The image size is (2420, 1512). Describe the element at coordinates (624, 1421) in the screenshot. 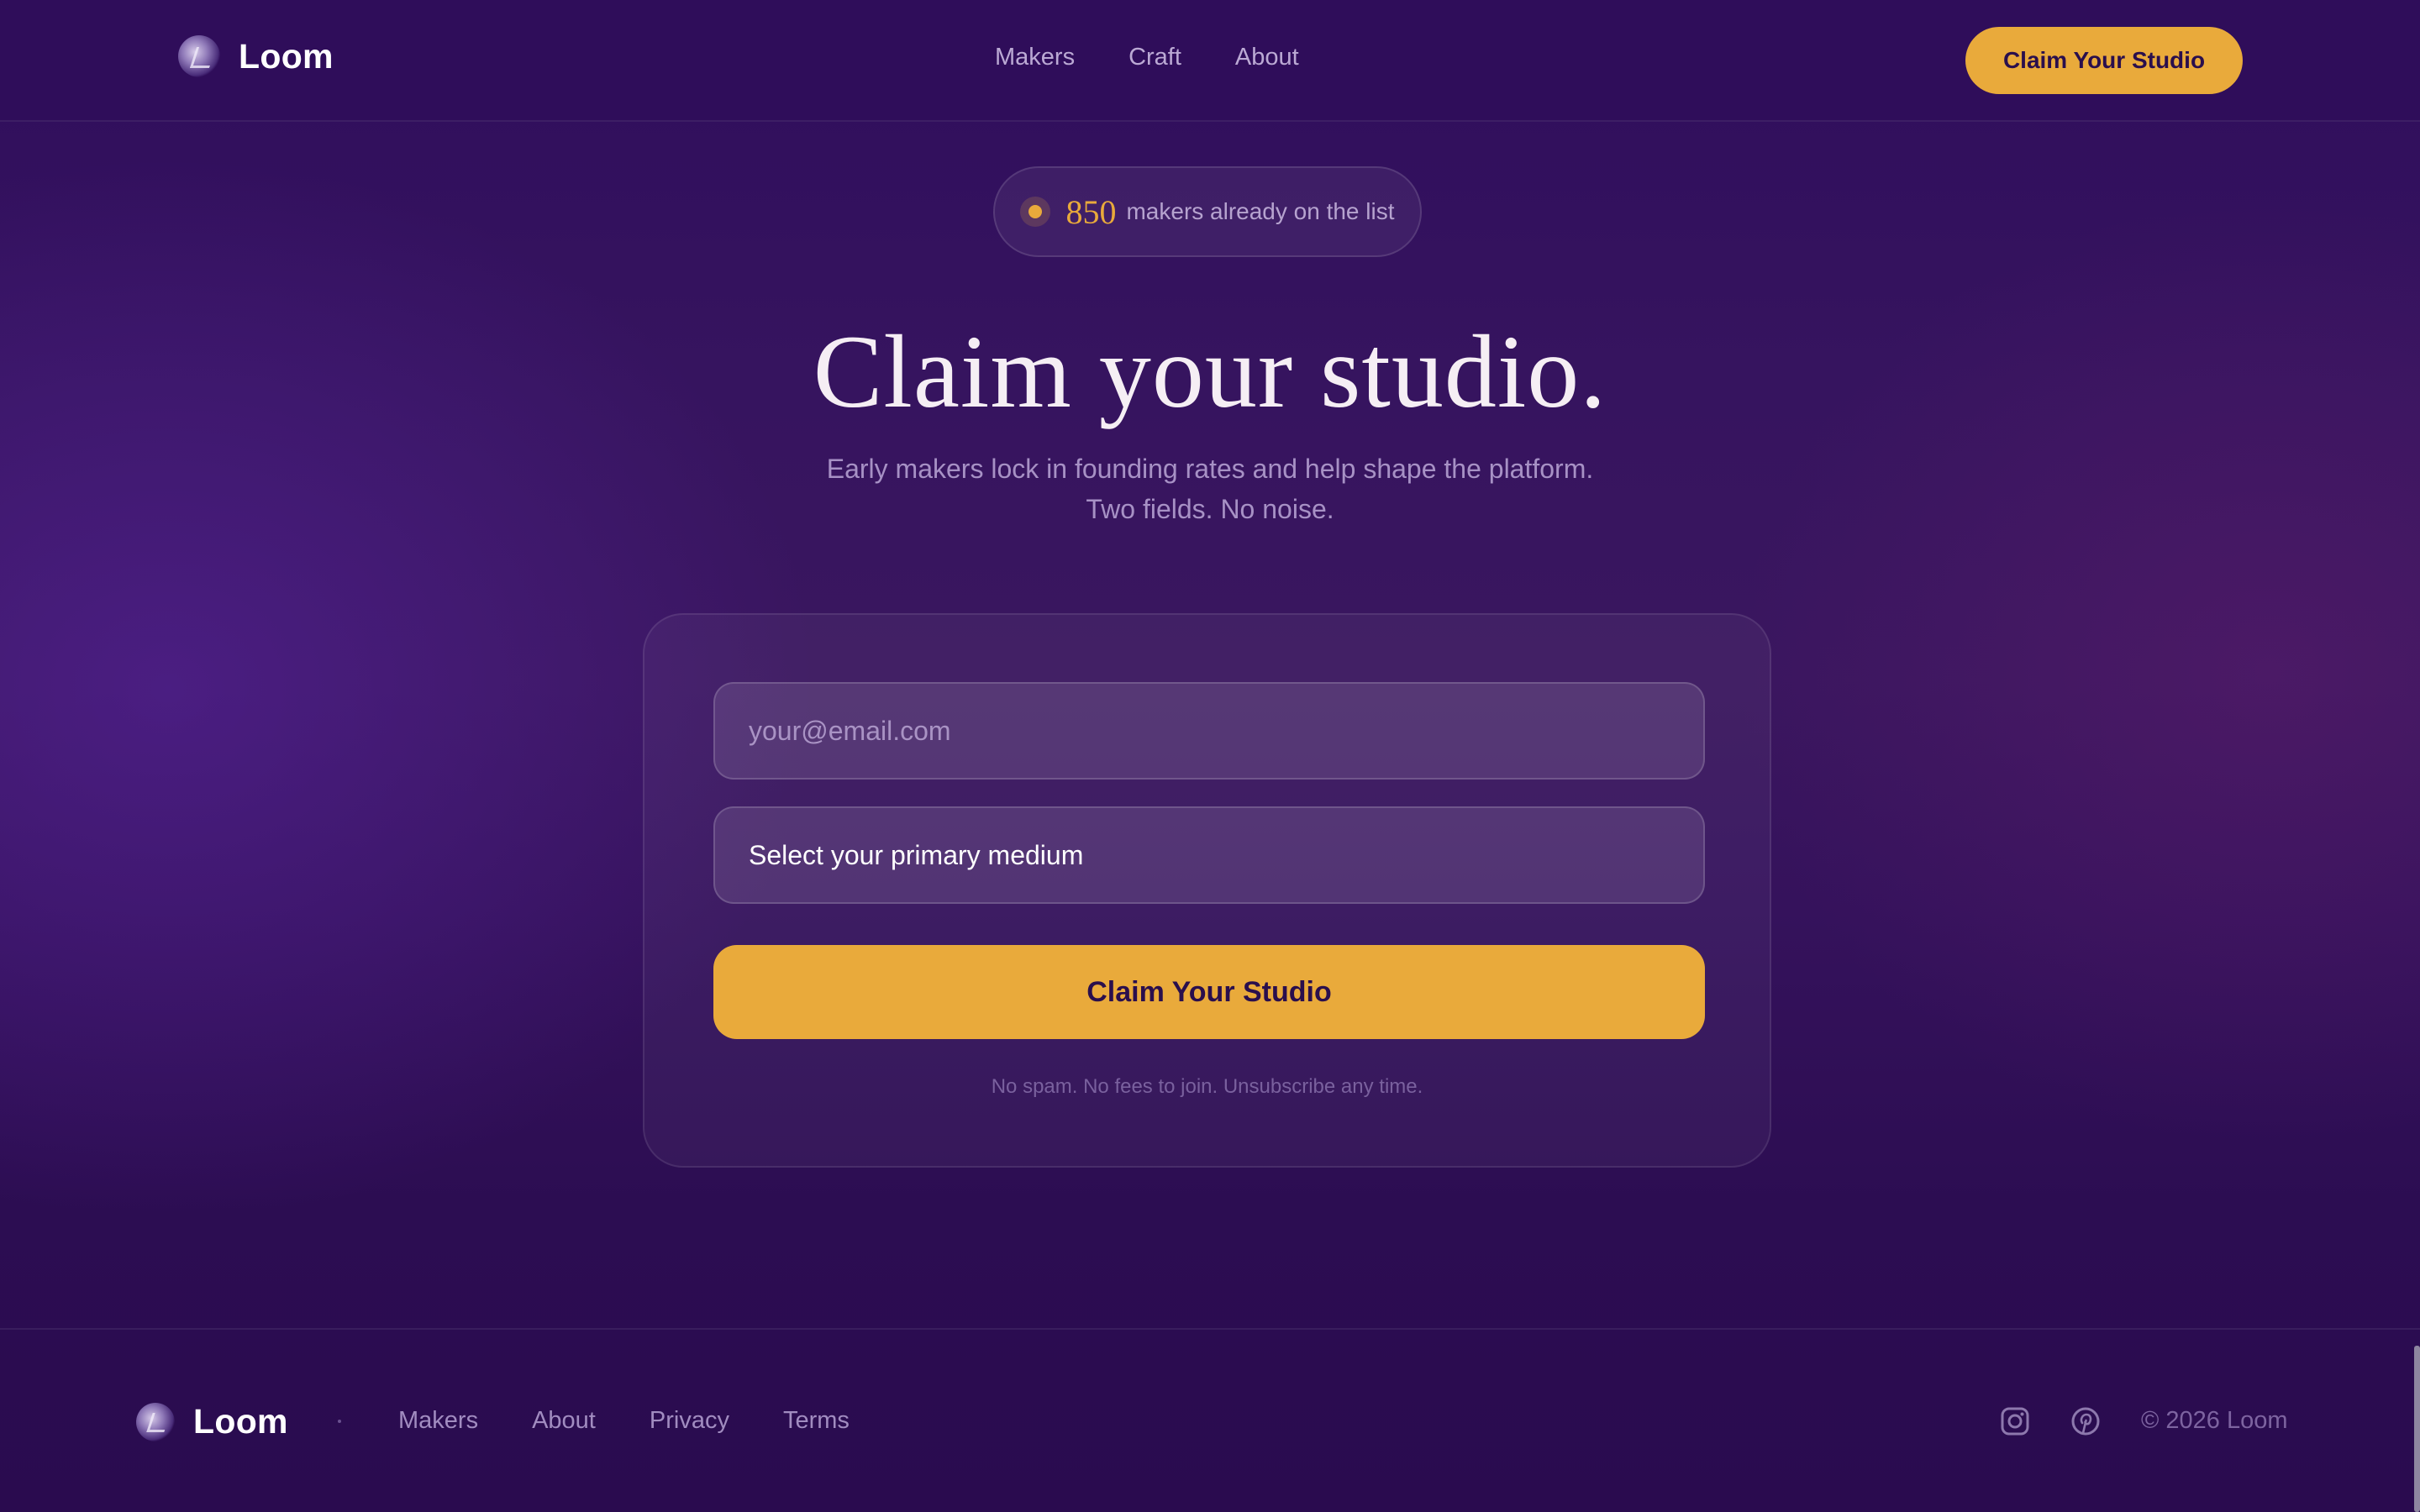

I see `footer-nav: Makers About Privacy Terms` at that location.